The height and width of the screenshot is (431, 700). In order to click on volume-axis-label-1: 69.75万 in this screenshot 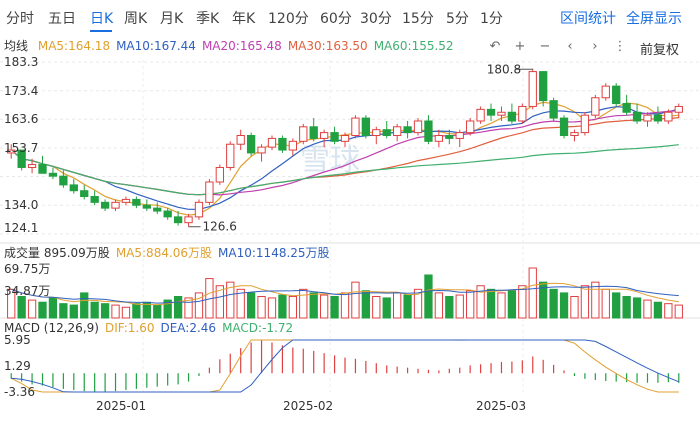, I will do `click(27, 269)`.